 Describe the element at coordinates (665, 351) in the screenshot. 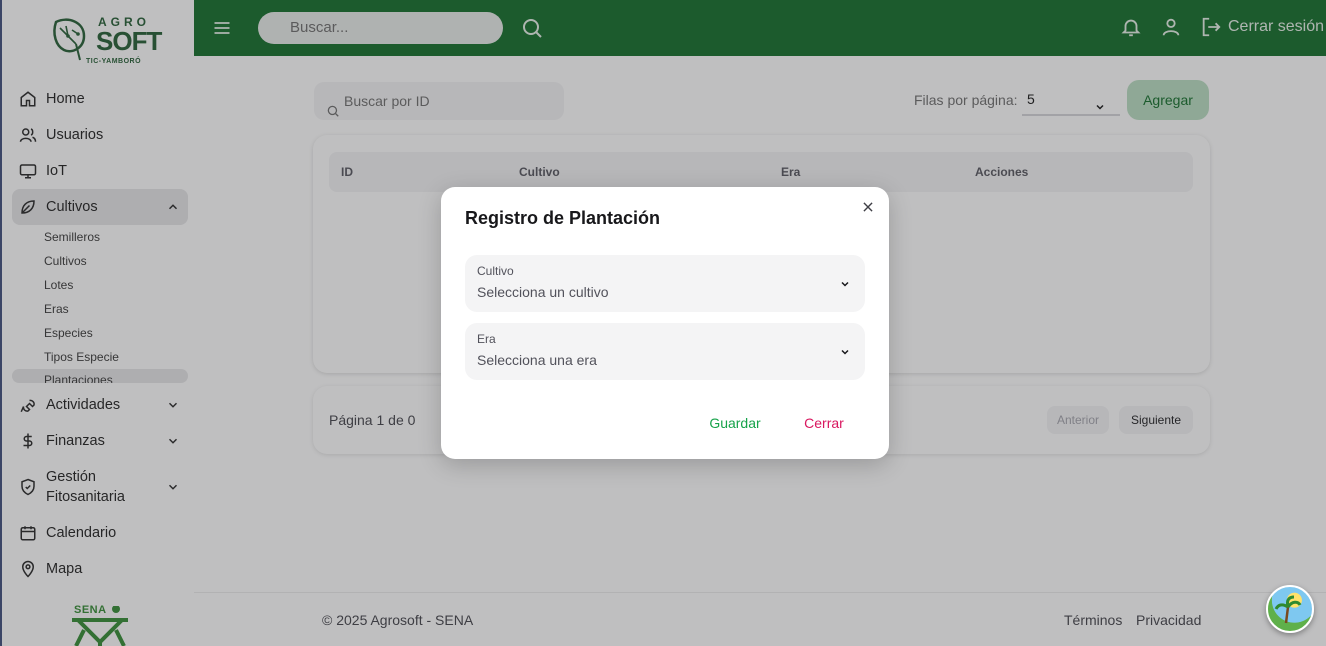

I see `era-select: Era Selecciona una era` at that location.